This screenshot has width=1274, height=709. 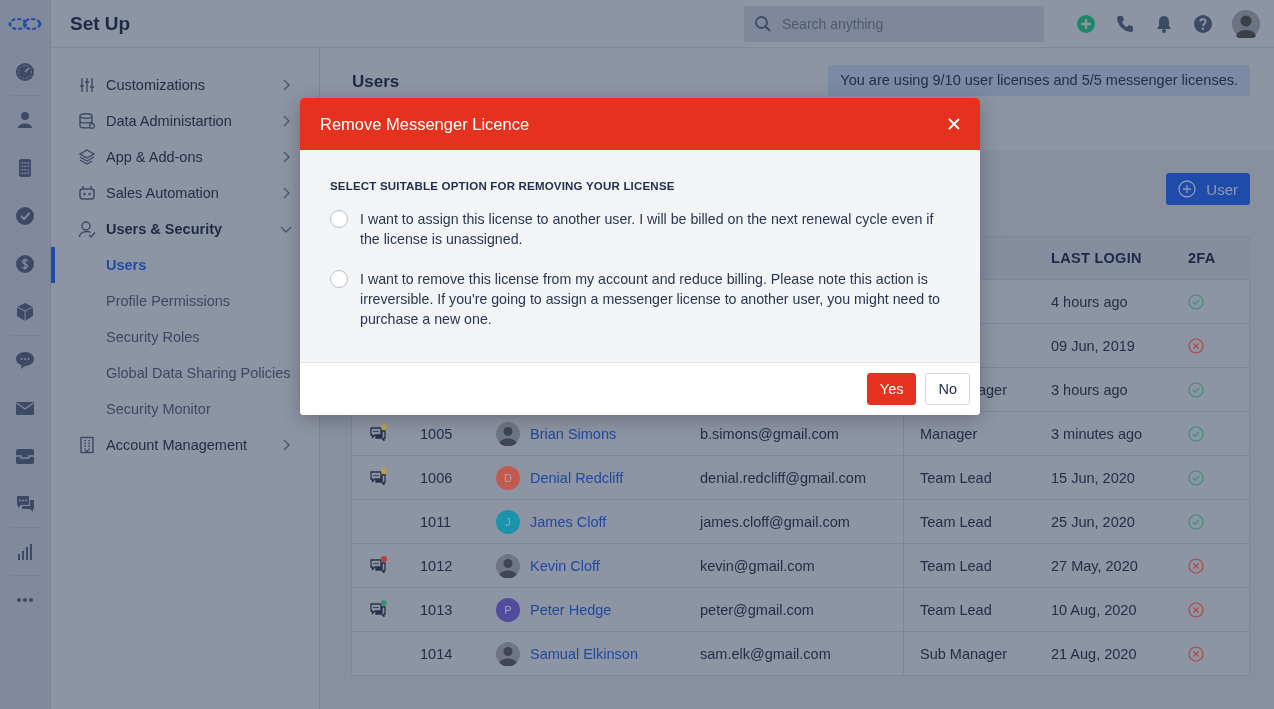 I want to click on table-cell: 1006, so click(x=436, y=477).